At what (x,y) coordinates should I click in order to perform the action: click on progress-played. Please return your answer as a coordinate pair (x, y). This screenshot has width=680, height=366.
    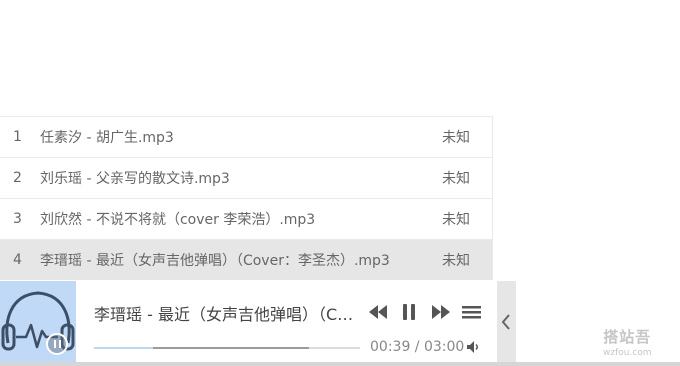
    Looking at the image, I should click on (123, 348).